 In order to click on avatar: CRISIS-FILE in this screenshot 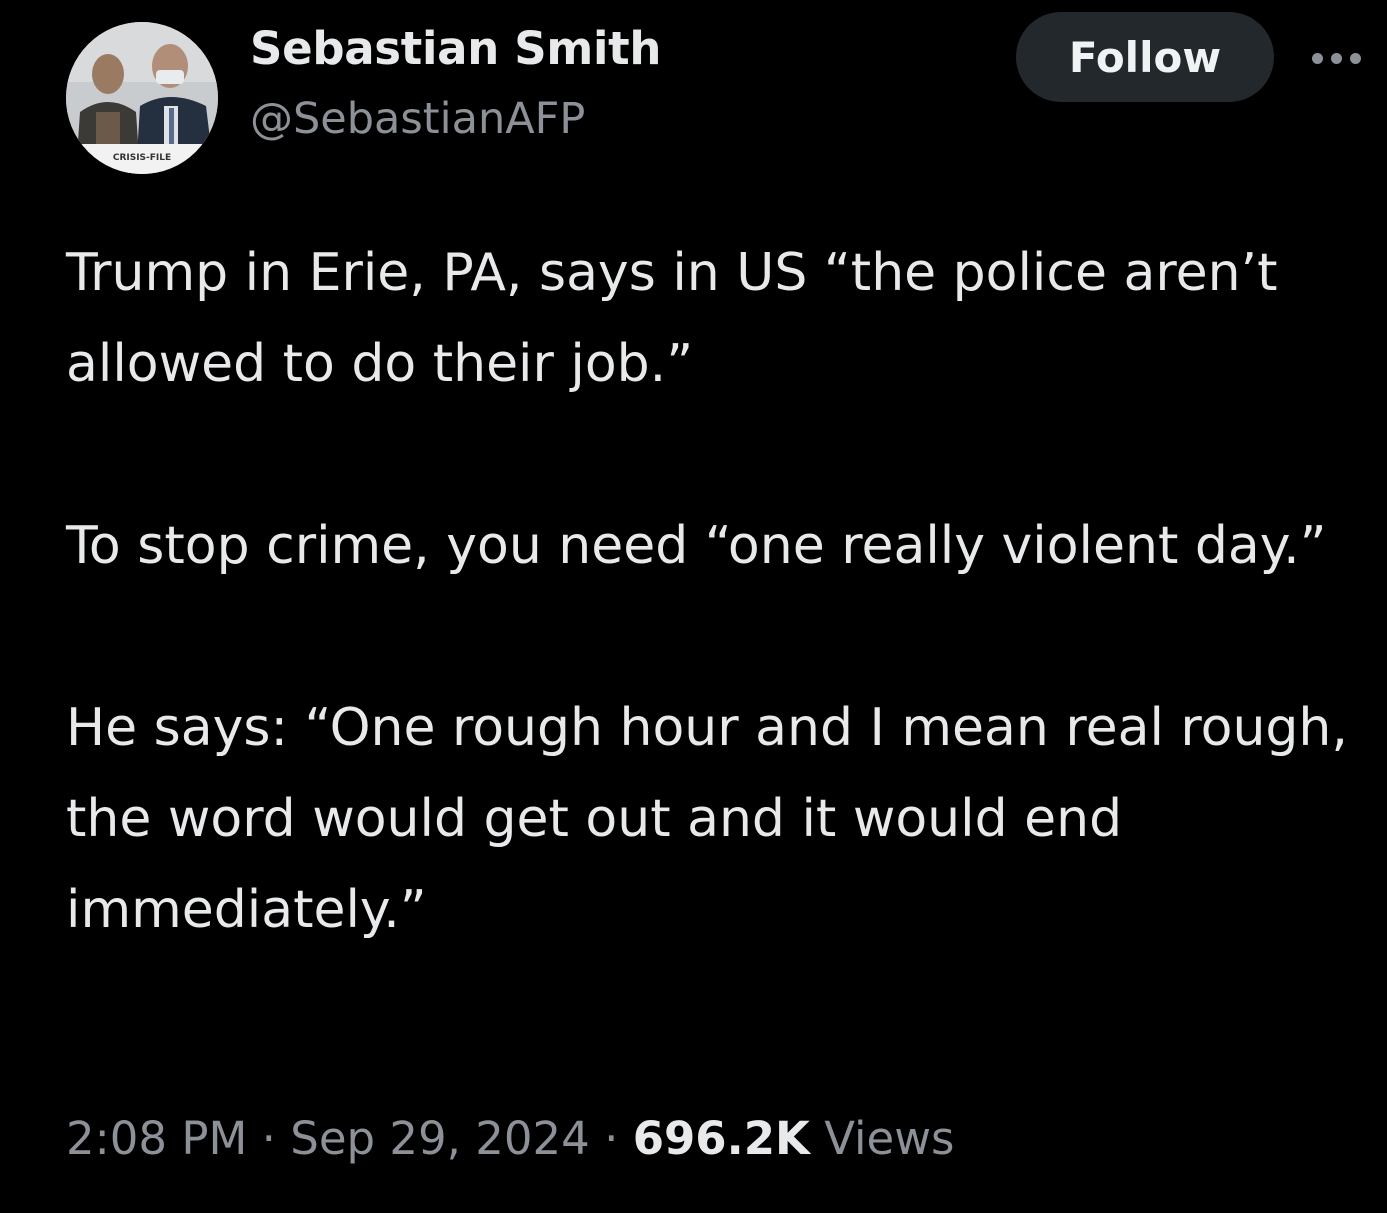, I will do `click(142, 98)`.